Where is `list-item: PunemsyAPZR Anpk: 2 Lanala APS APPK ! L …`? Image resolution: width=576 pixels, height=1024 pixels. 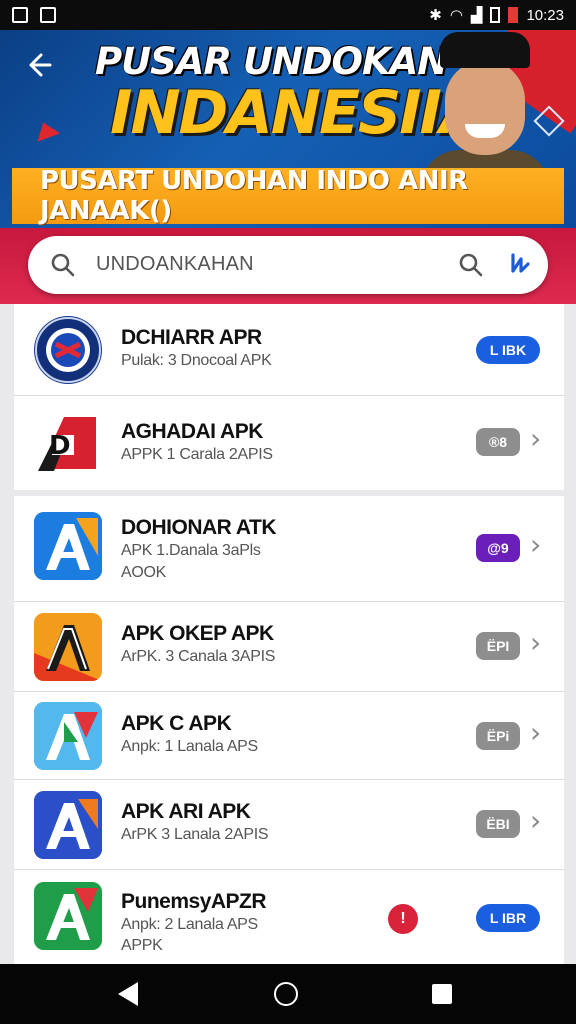
list-item: PunemsyAPZR Anpk: 2 Lanala APS APPK ! L … is located at coordinates (289, 917).